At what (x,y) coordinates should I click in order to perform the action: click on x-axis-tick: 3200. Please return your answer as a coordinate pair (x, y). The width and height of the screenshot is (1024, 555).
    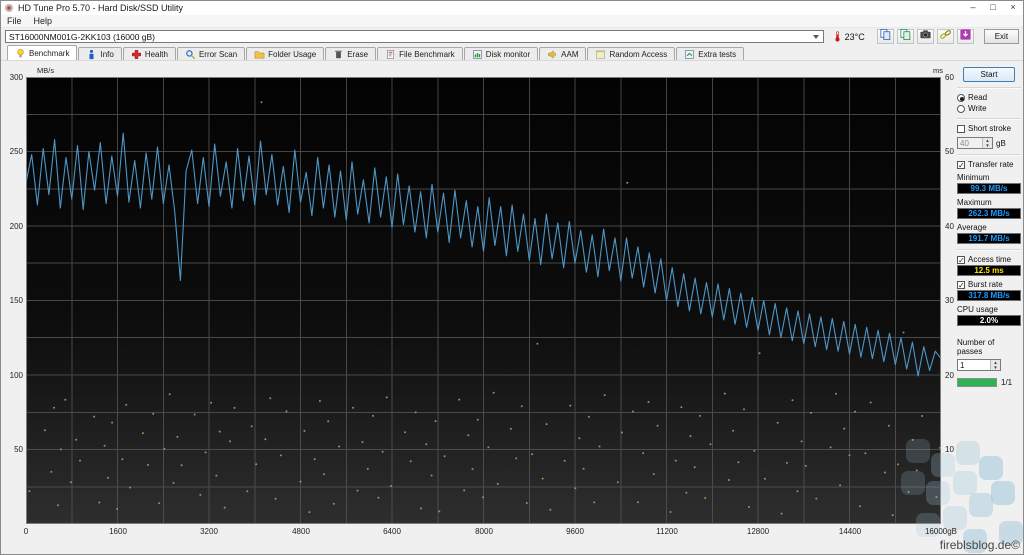
    Looking at the image, I should click on (209, 531).